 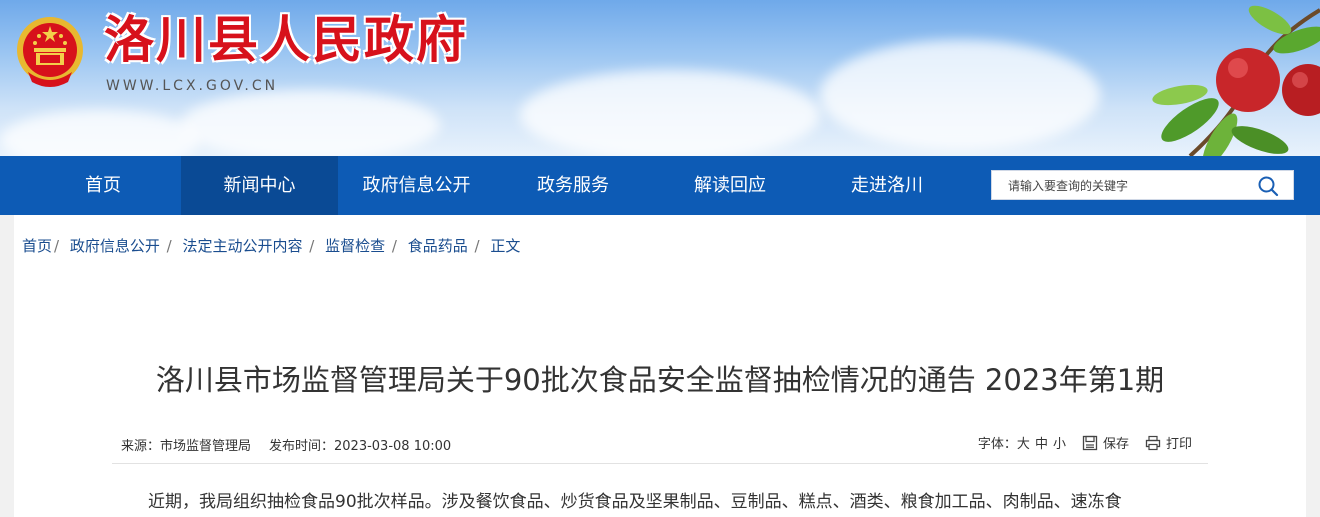 I want to click on site-title: 洛川县人民政府, so click(x=286, y=40).